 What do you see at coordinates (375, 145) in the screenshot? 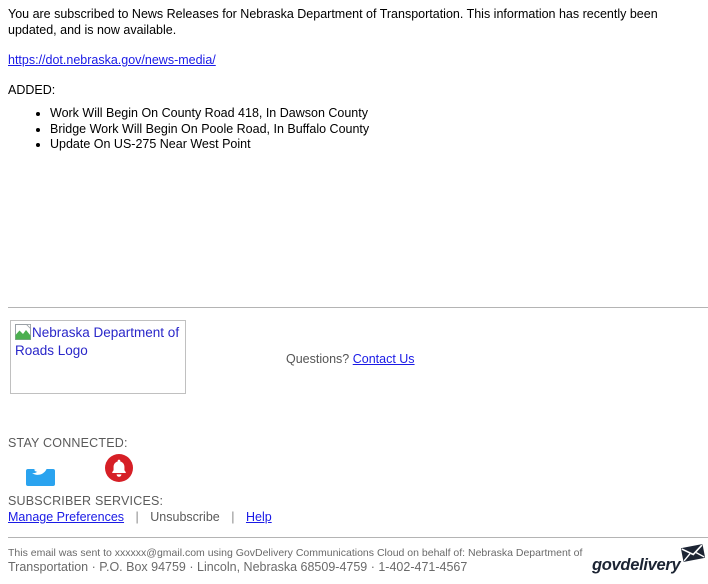
I see `list-item: Update On US-275 Near West Point` at bounding box center [375, 145].